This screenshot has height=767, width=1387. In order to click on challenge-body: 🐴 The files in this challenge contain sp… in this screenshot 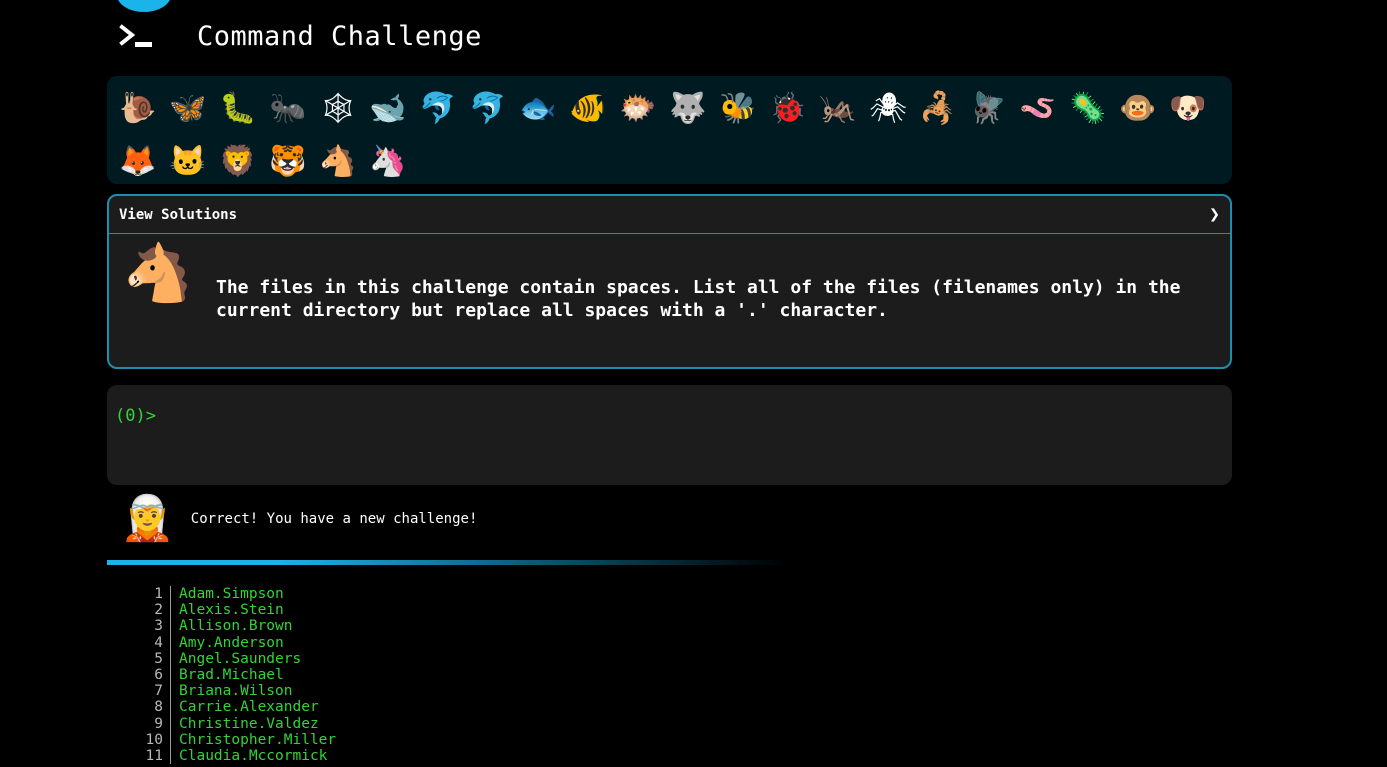, I will do `click(669, 300)`.